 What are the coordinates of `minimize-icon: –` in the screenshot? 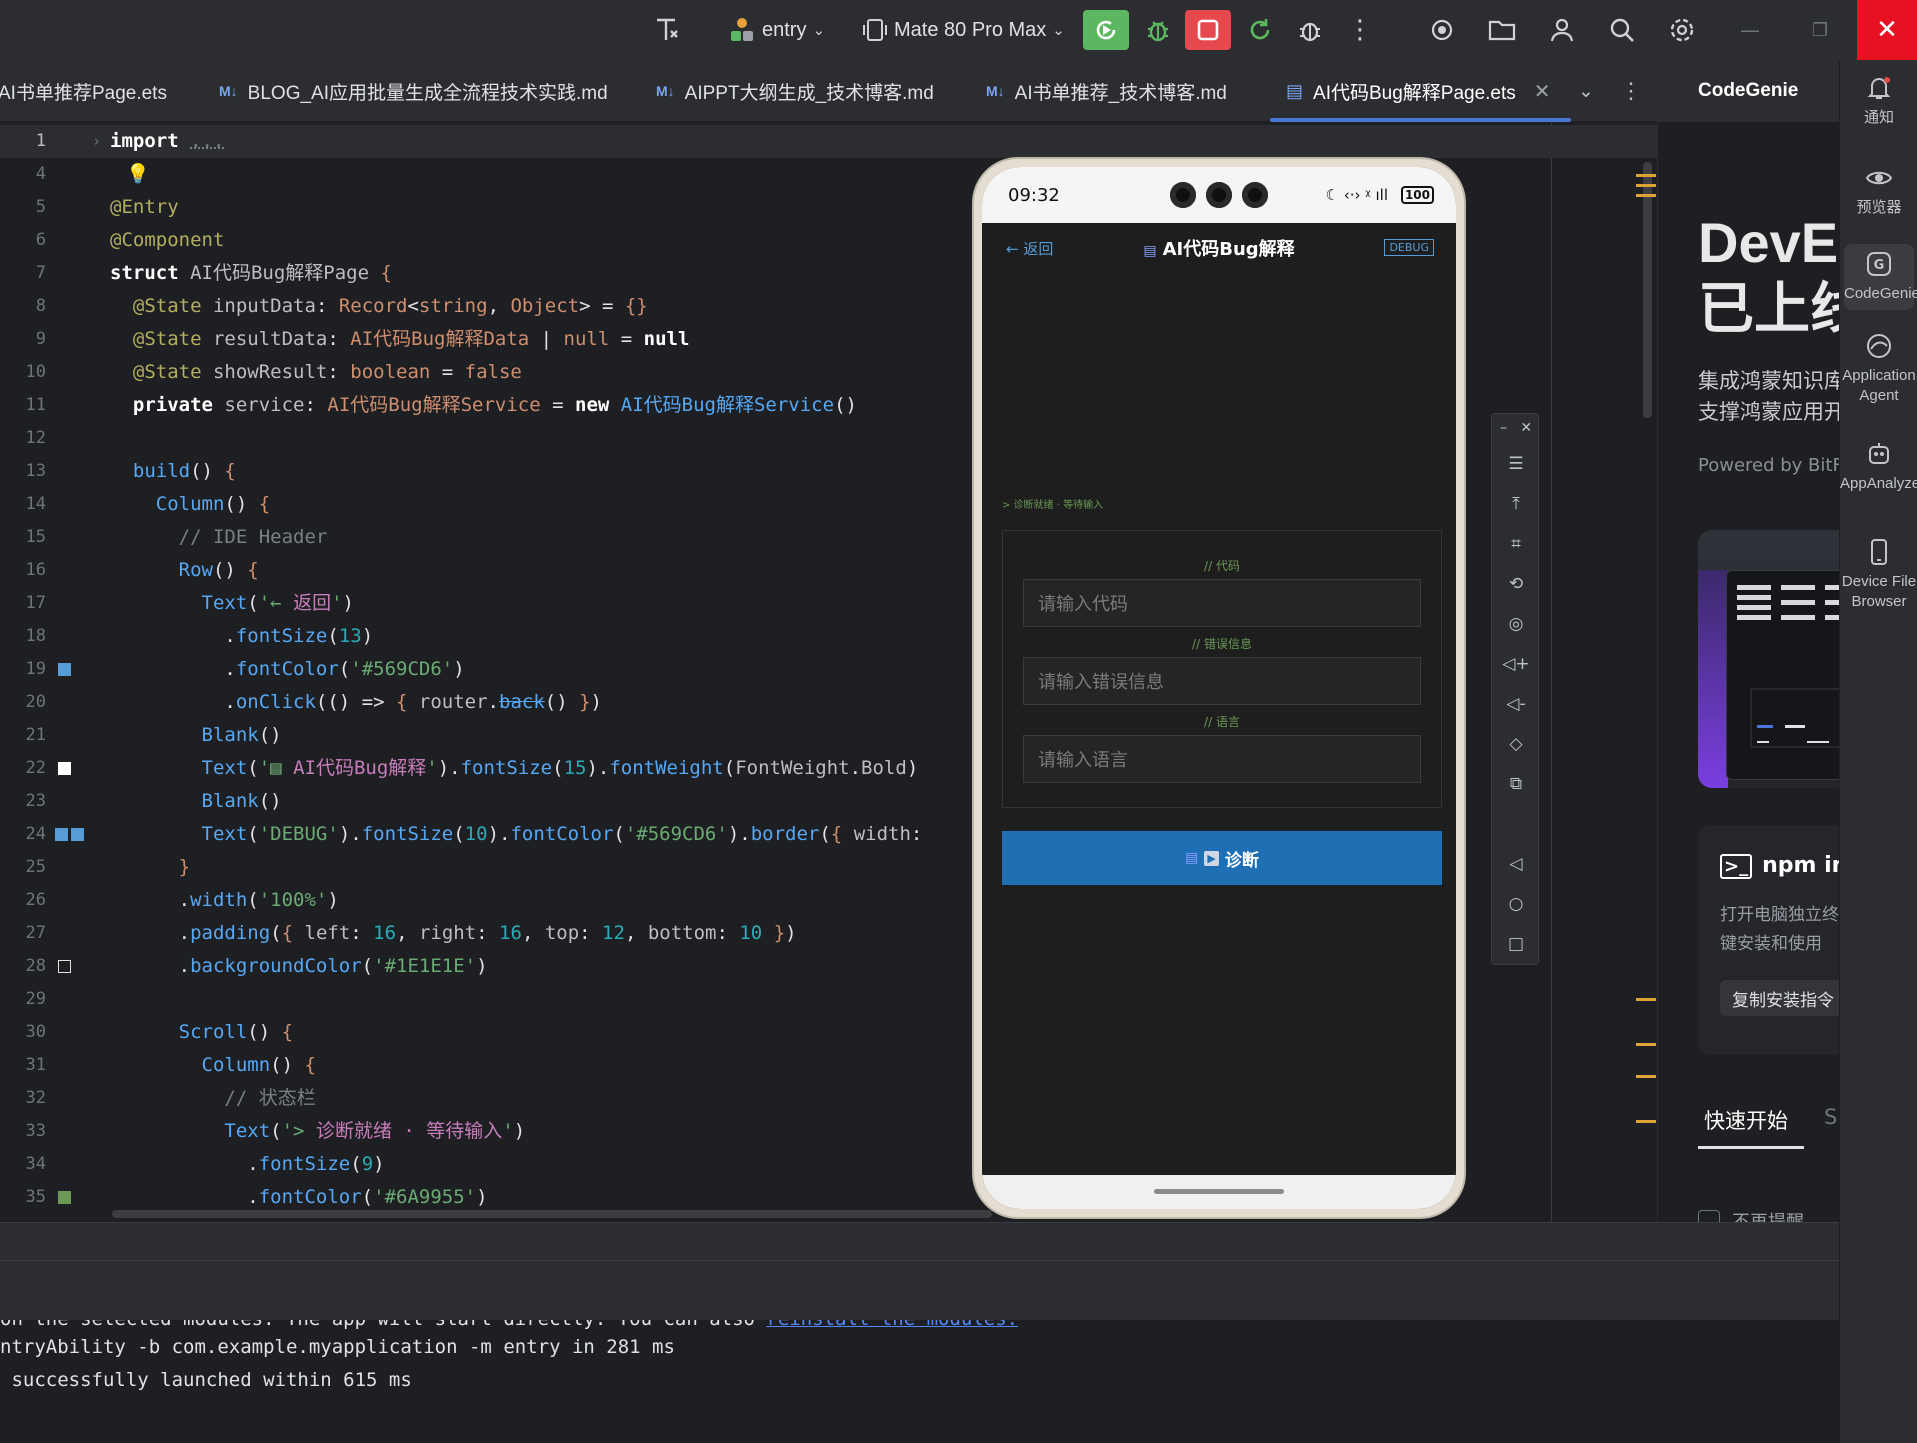 It's located at (1503, 428).